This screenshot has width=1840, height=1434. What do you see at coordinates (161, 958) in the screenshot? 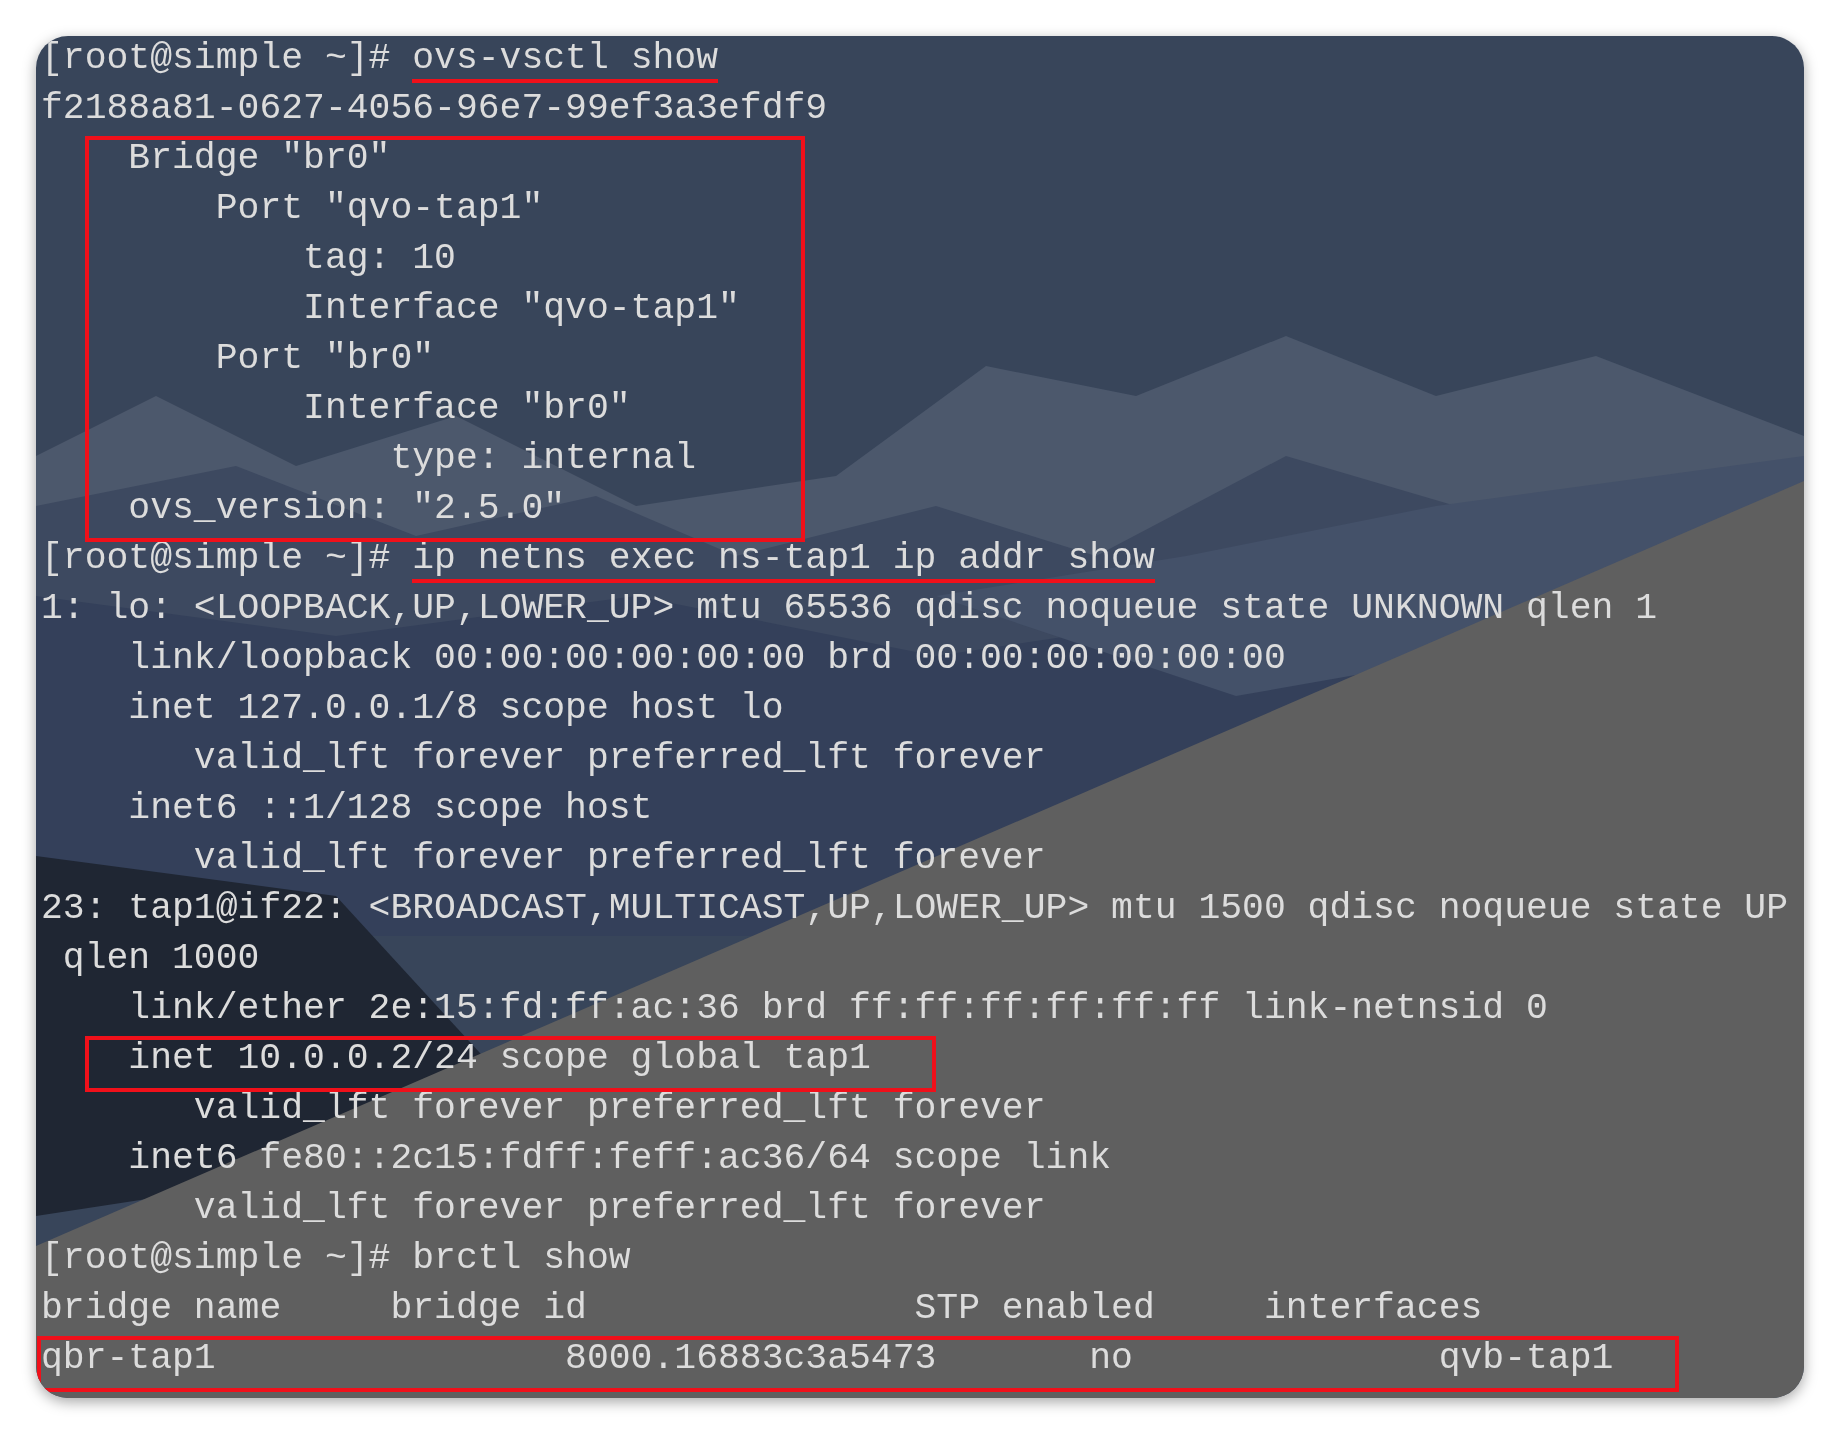
I see `output-line: qlen 1000` at bounding box center [161, 958].